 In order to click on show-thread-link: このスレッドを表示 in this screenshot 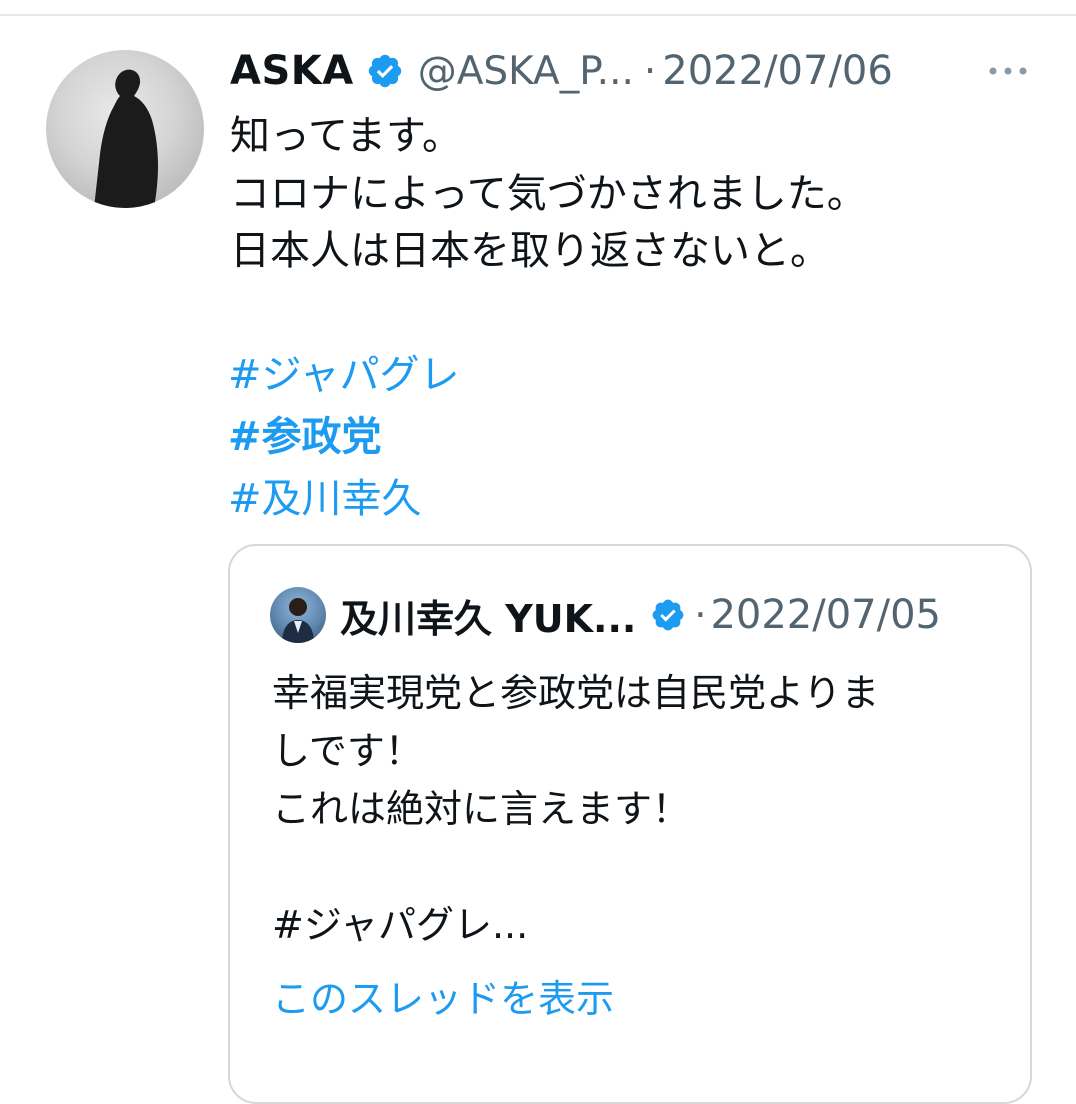, I will do `click(443, 995)`.